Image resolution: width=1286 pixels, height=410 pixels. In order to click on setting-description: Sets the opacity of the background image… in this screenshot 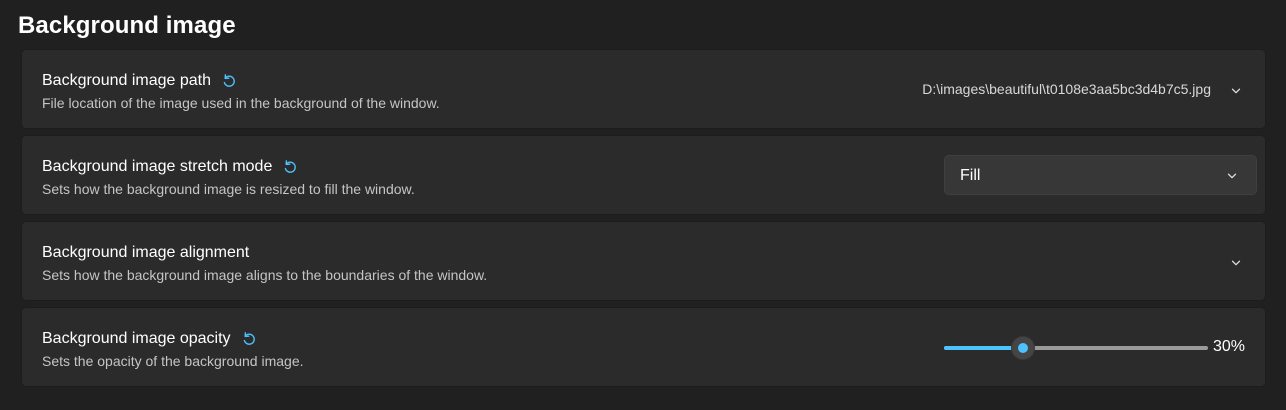, I will do `click(173, 361)`.